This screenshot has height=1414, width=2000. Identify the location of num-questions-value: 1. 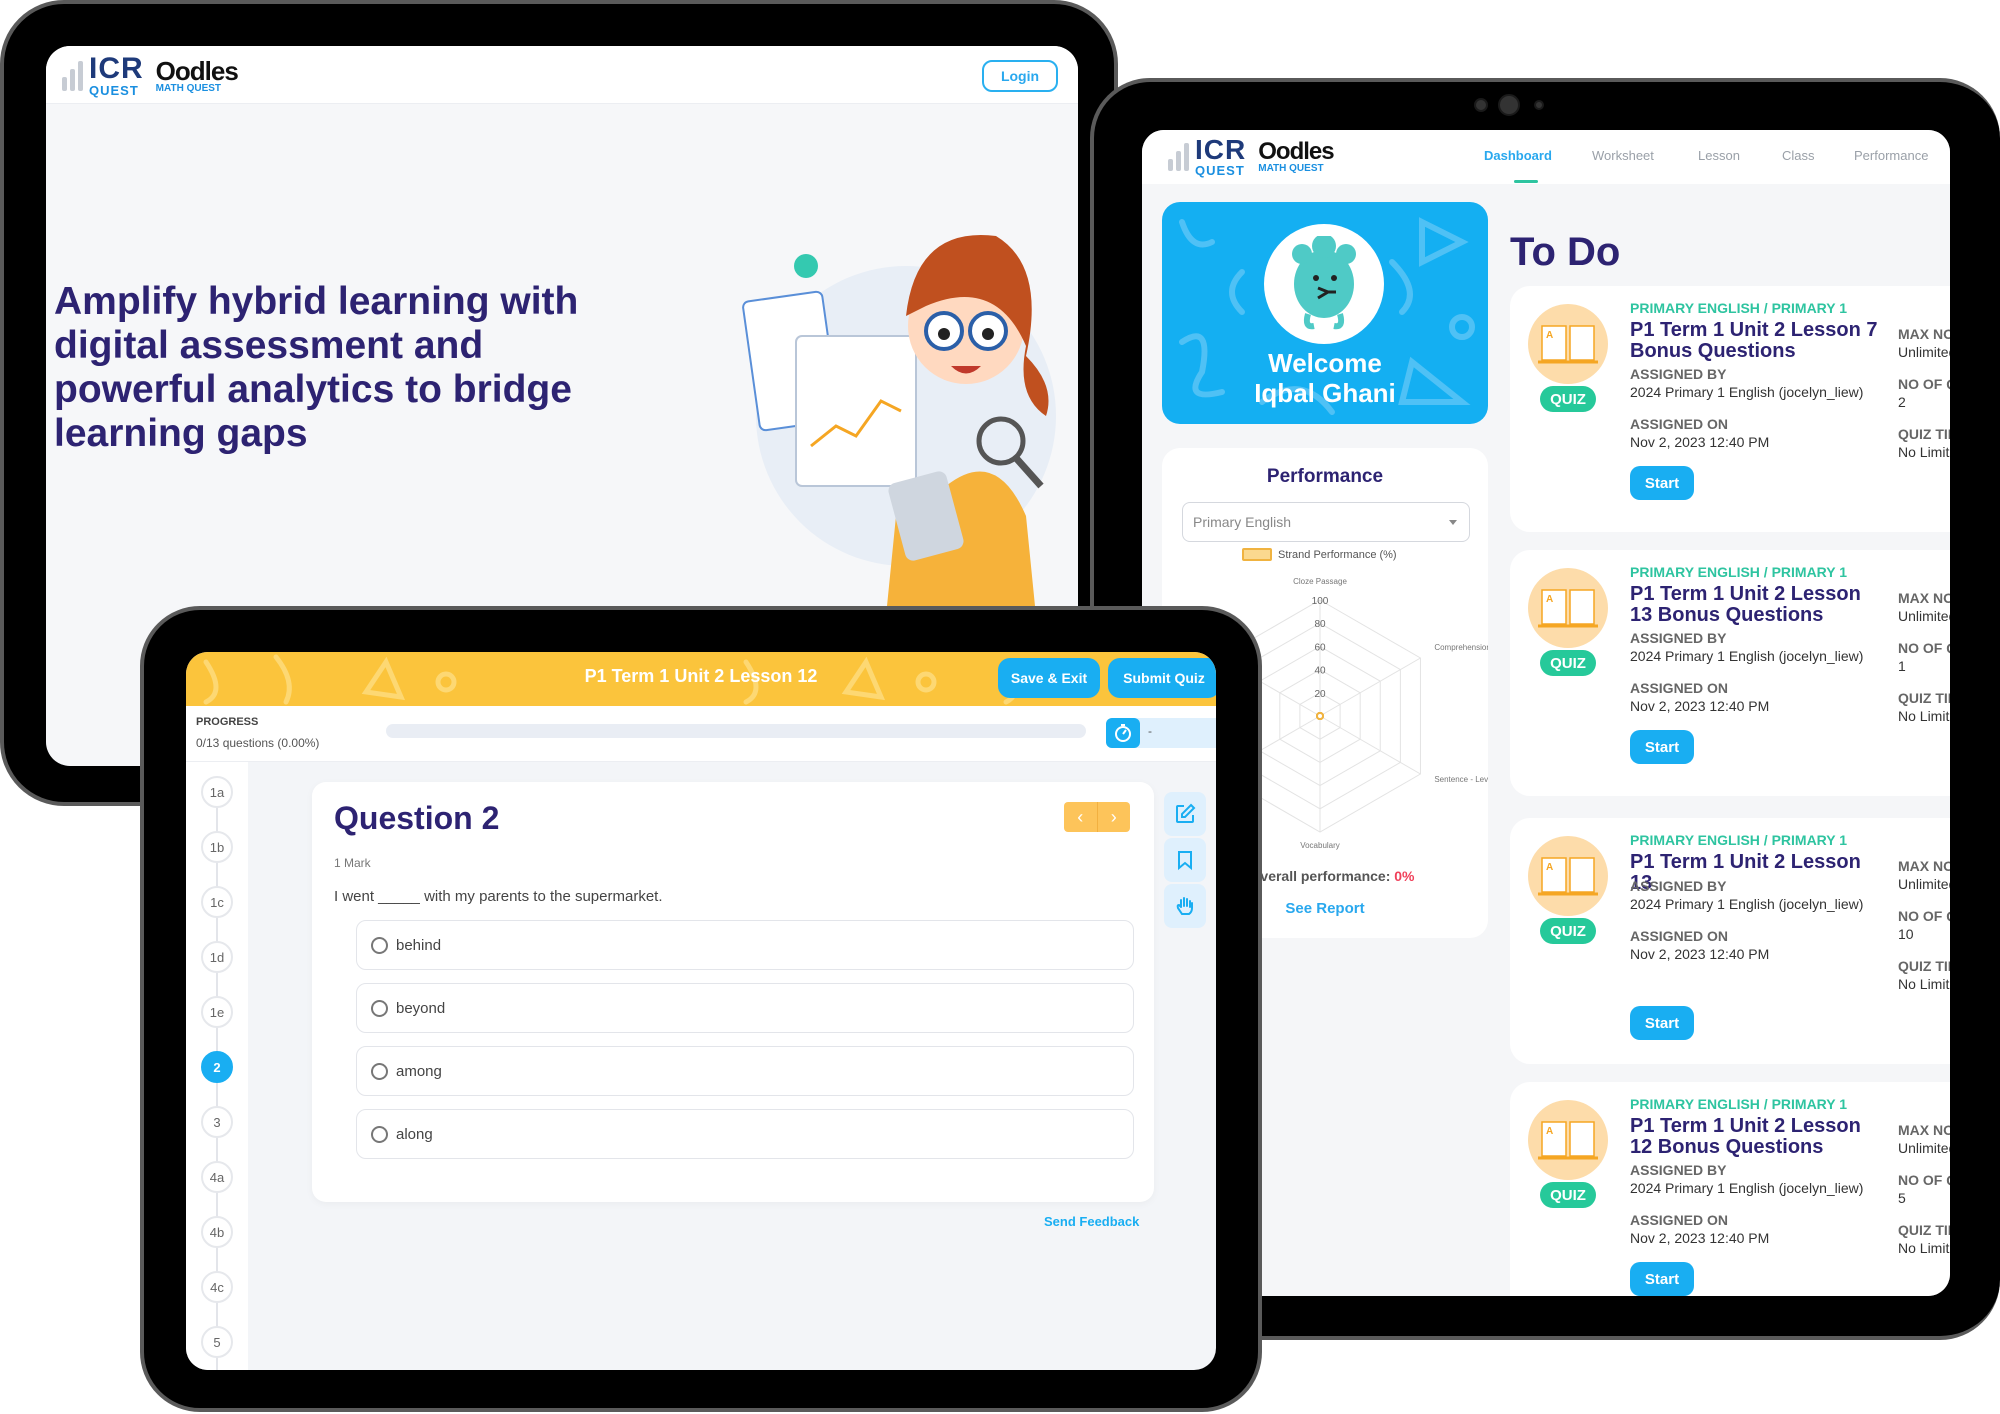
(1902, 666).